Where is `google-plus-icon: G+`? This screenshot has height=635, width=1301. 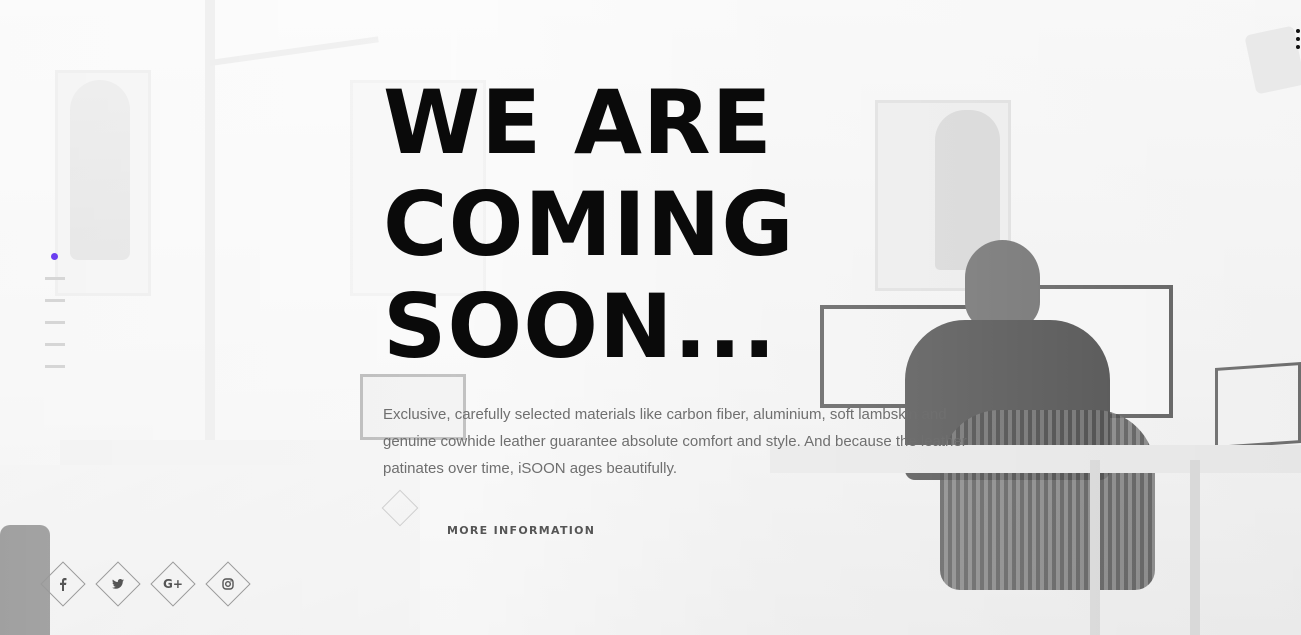
google-plus-icon: G+ is located at coordinates (173, 584).